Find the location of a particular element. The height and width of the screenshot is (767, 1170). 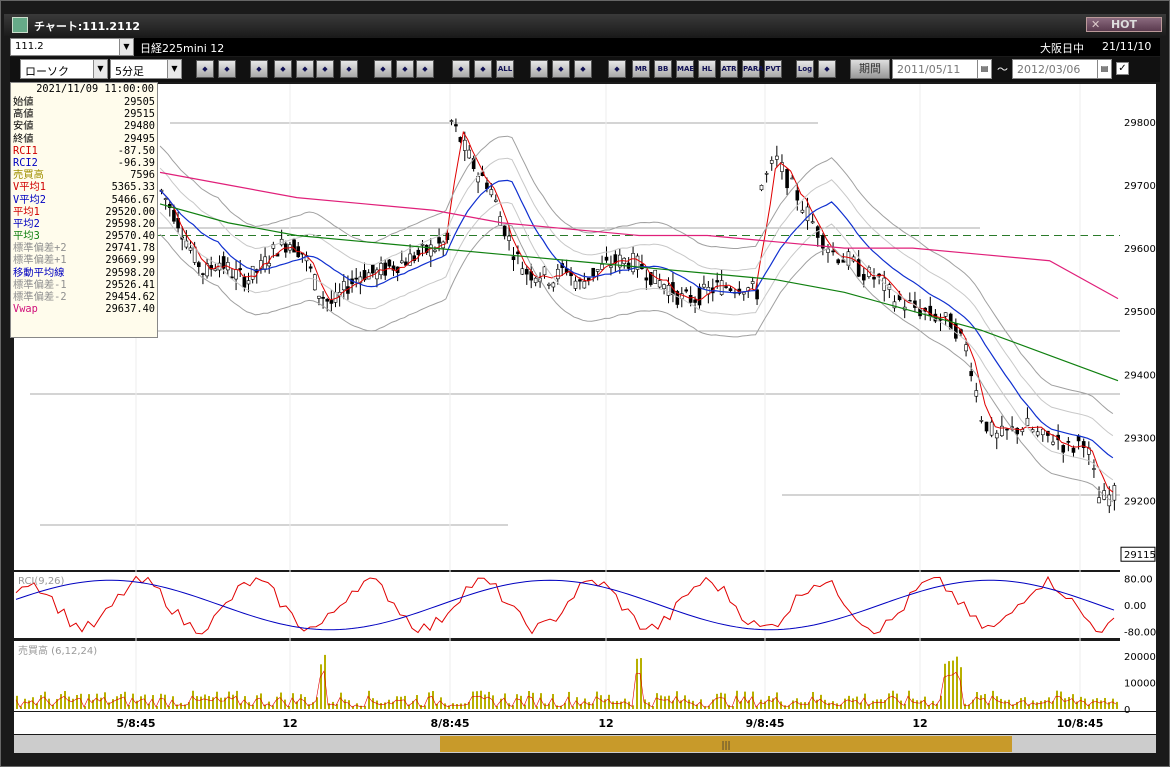

info-row: 標準偏差+1 29669.99 is located at coordinates (84, 260).